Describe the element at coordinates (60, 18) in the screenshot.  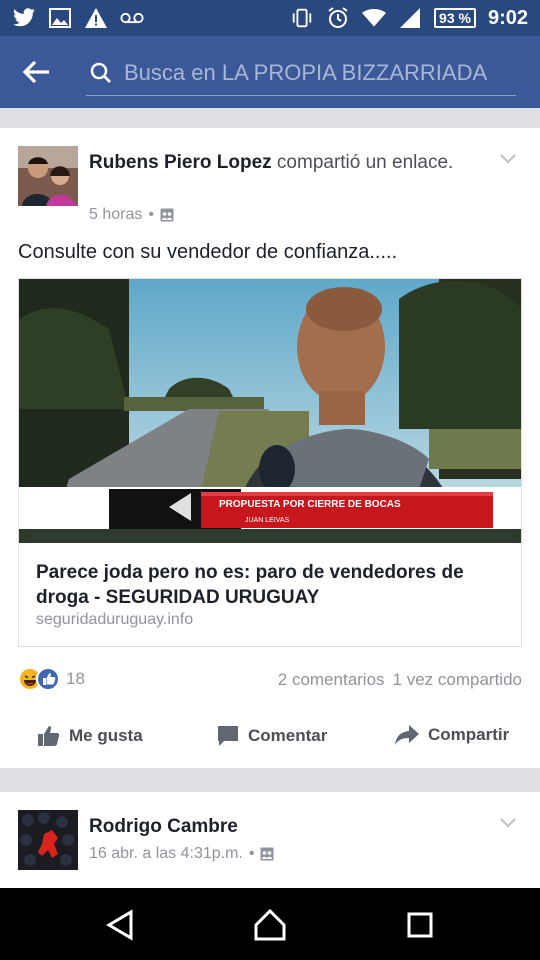
I see `image-icon` at that location.